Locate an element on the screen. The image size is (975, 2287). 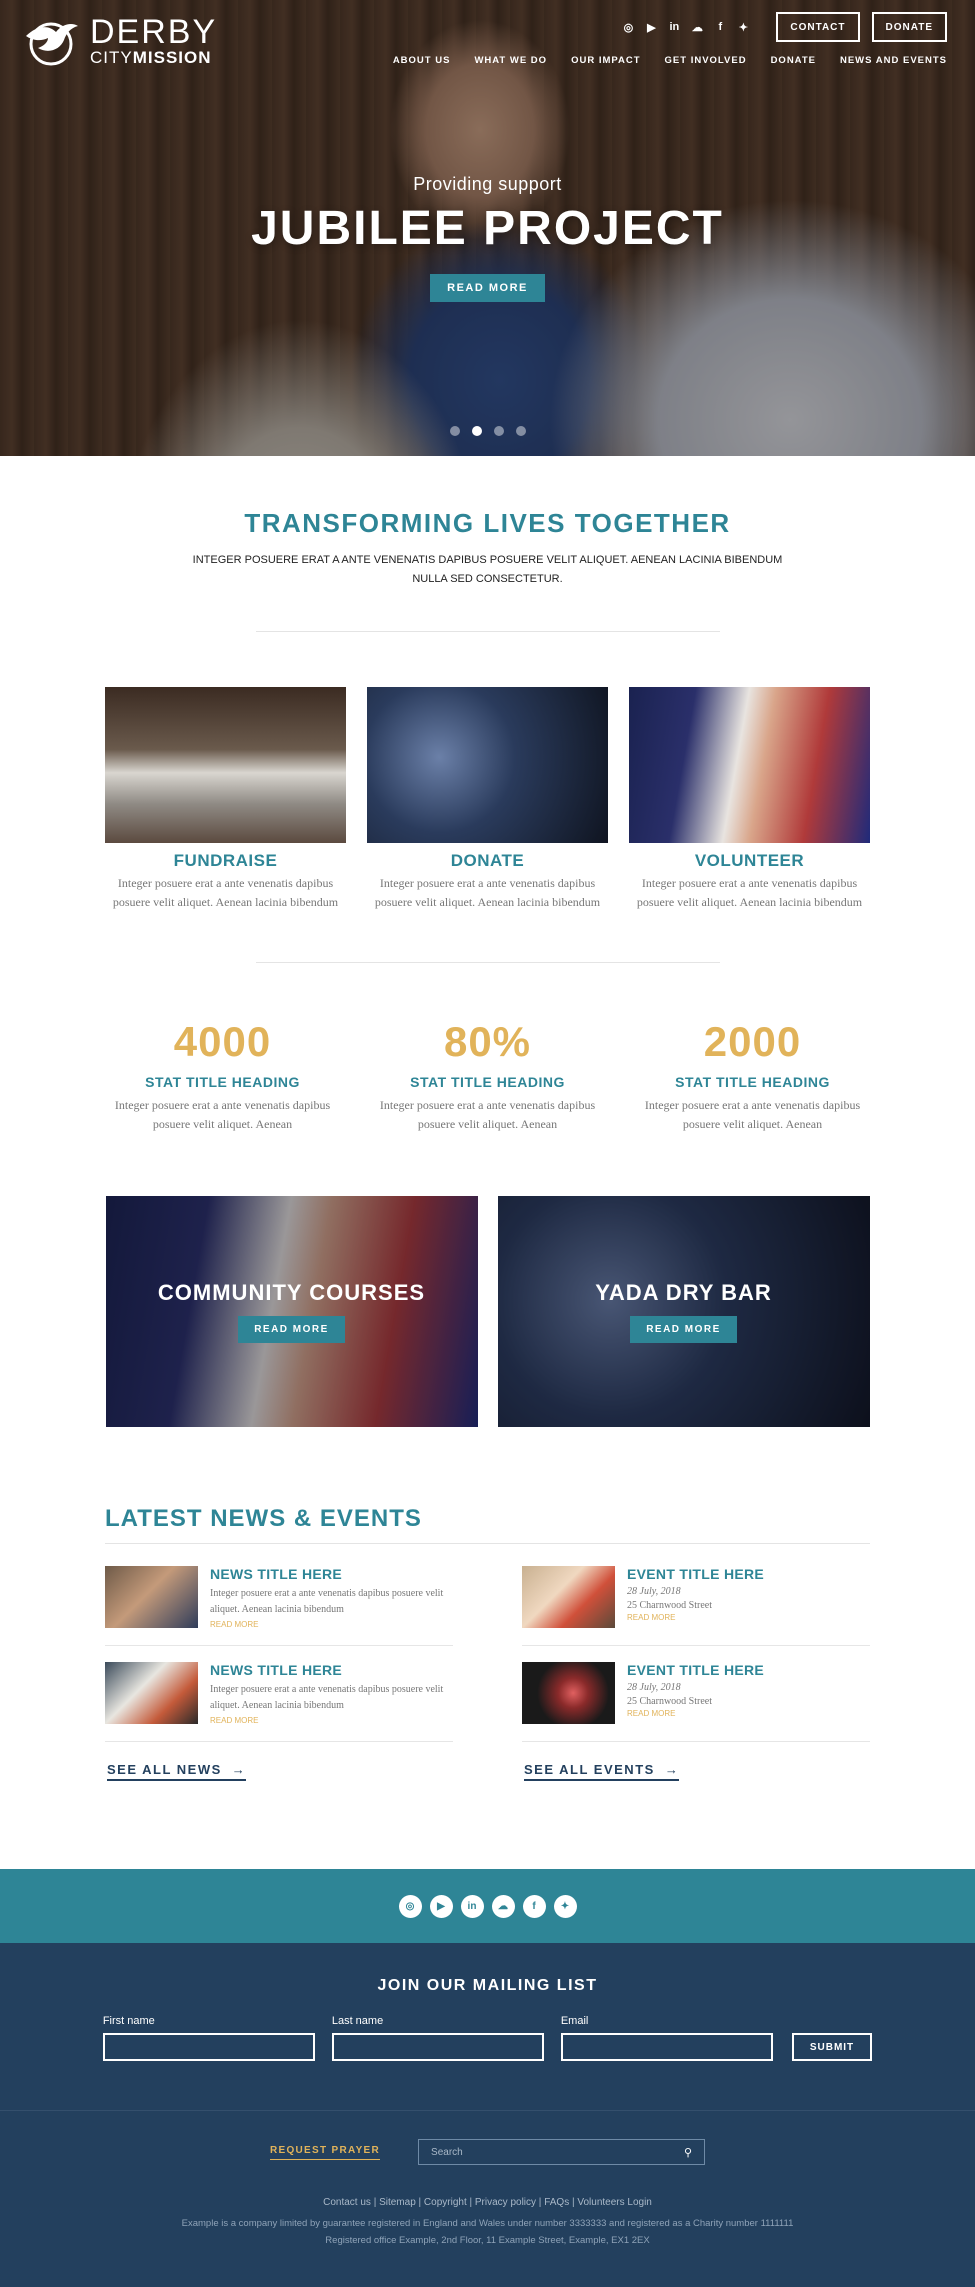
footer-link-faqs: FAQs is located at coordinates (556, 2202).